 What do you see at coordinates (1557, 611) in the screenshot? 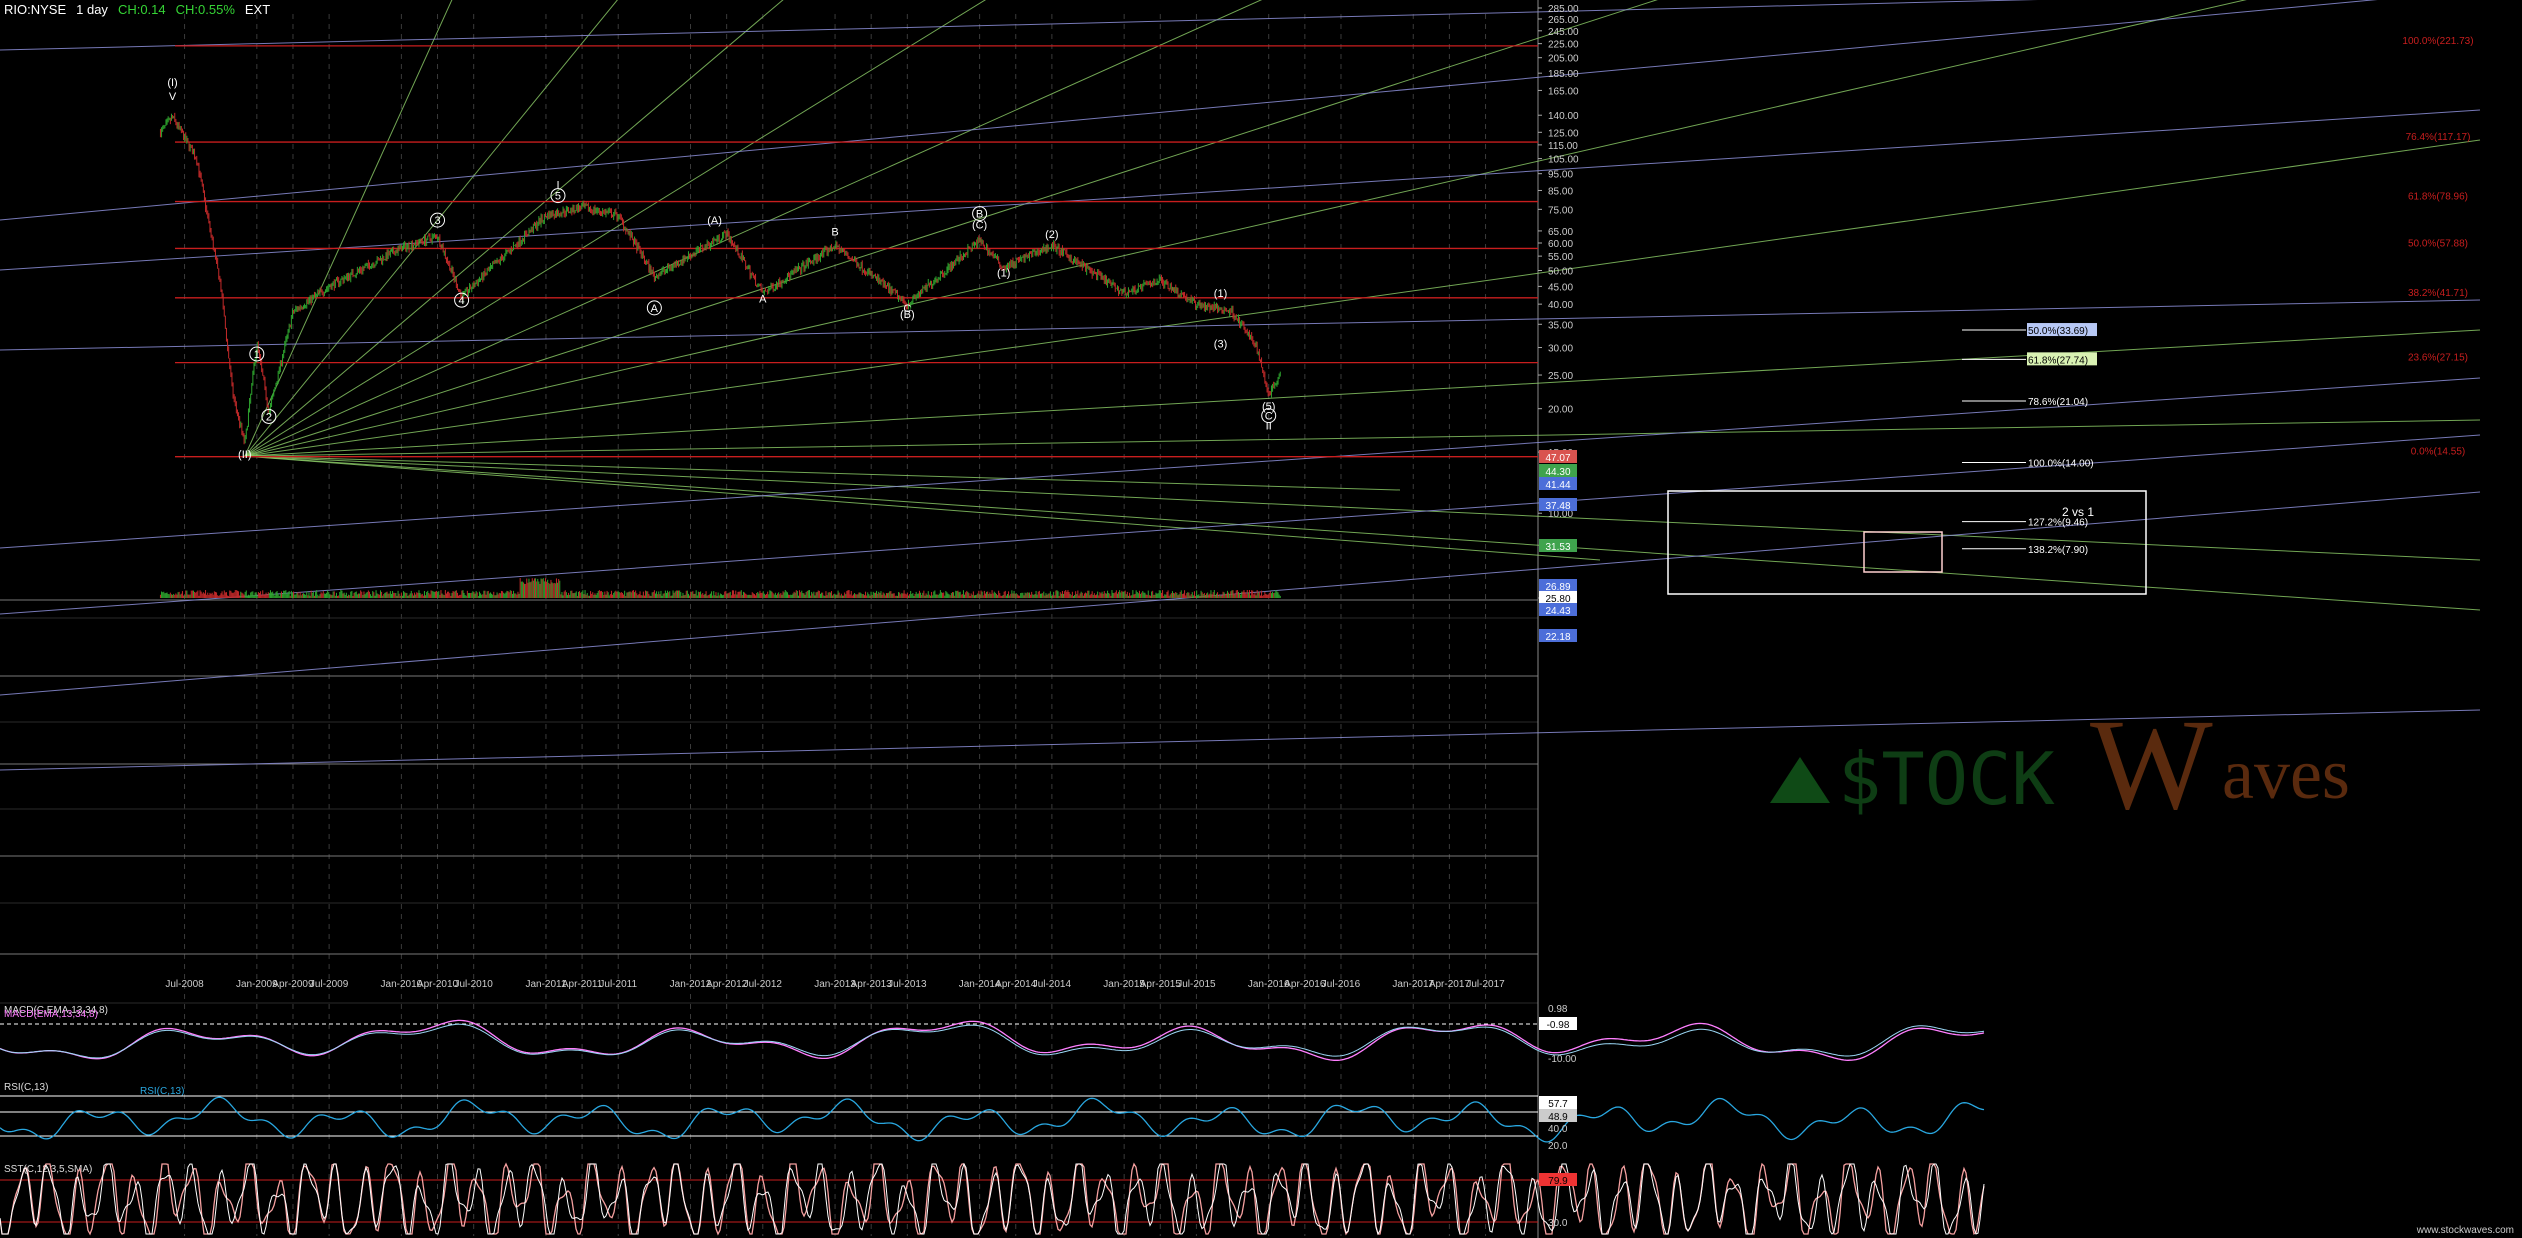
I see `price-tag-7: 24.43` at bounding box center [1557, 611].